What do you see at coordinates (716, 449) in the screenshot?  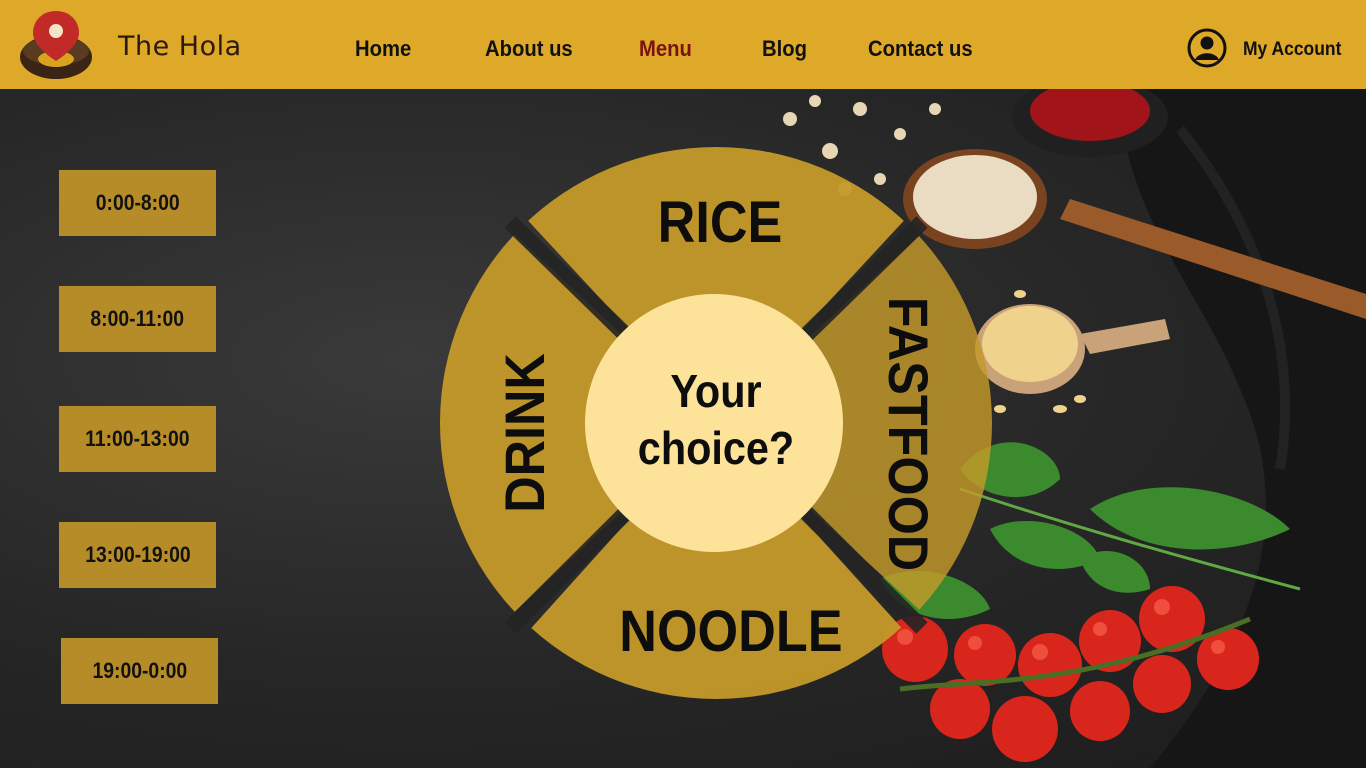 I see `center-prompt-line2: choice?` at bounding box center [716, 449].